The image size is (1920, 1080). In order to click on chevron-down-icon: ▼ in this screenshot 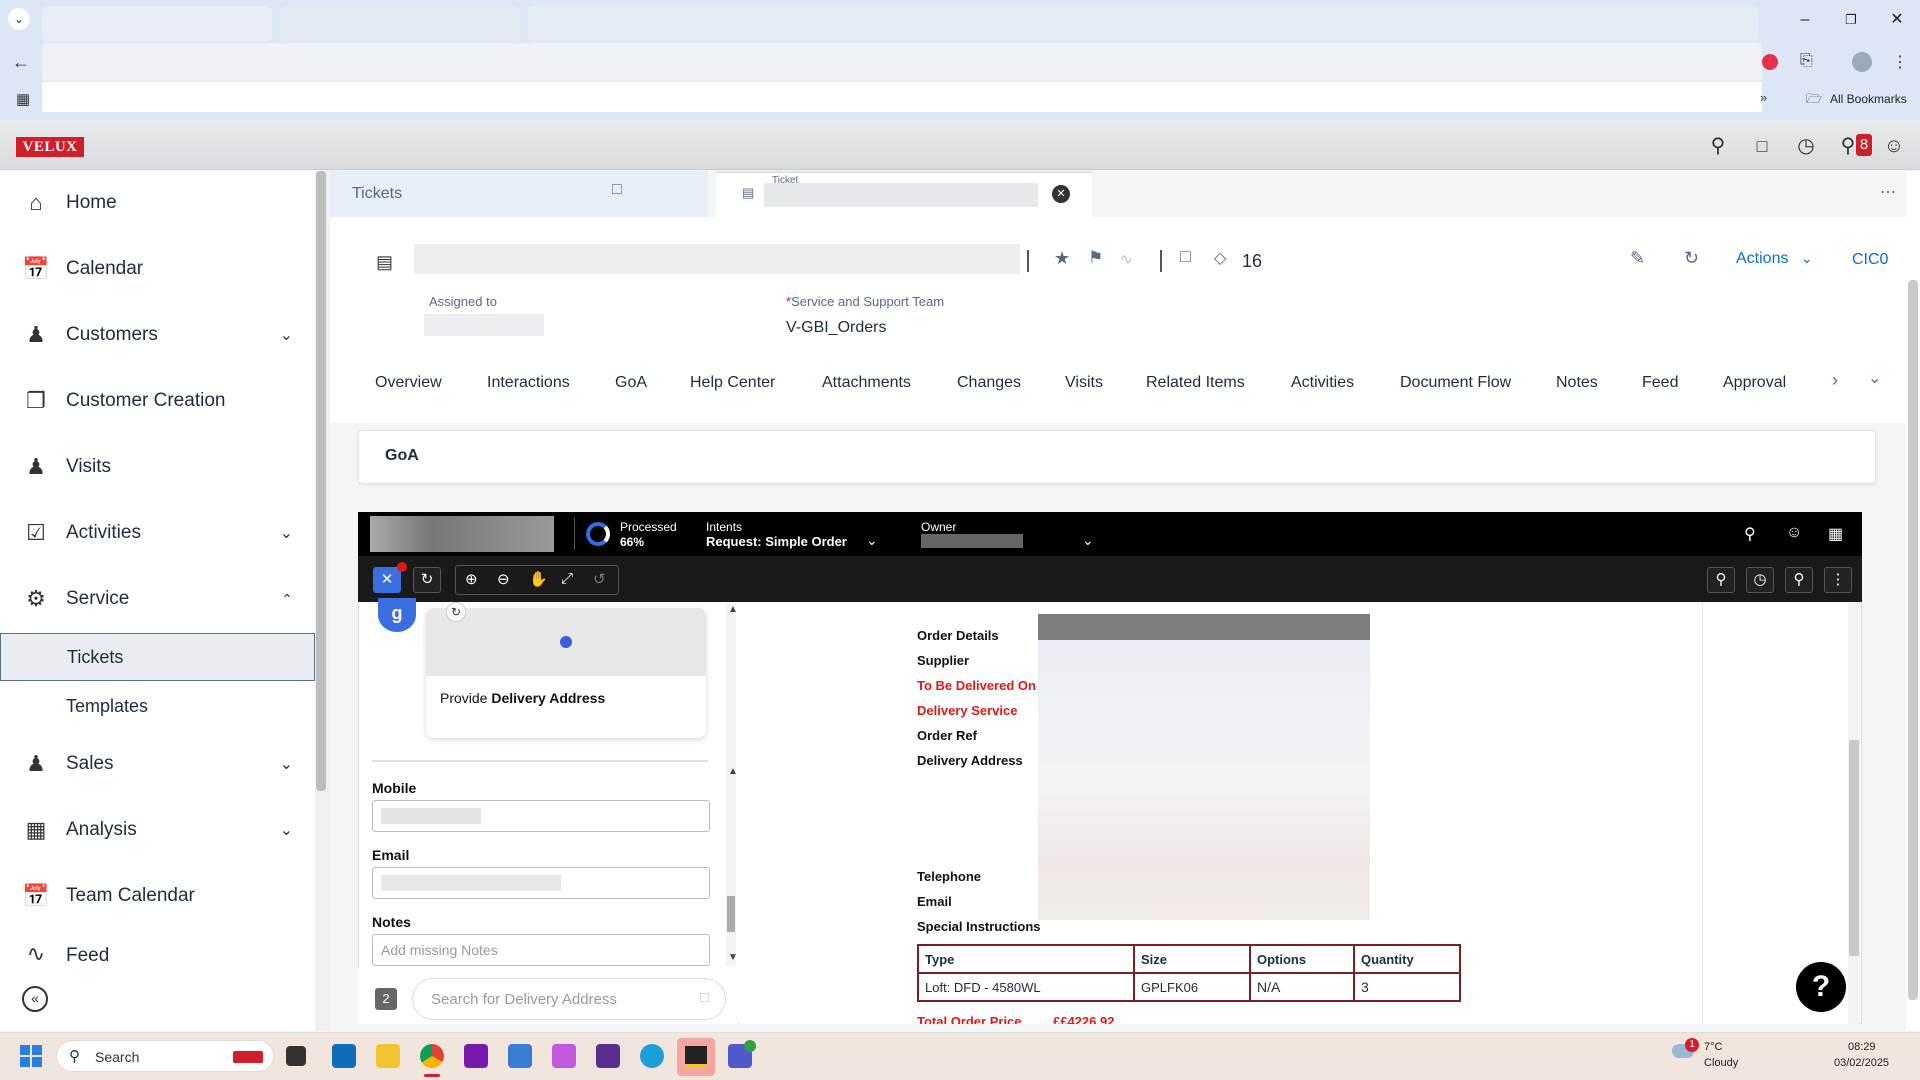, I will do `click(733, 957)`.